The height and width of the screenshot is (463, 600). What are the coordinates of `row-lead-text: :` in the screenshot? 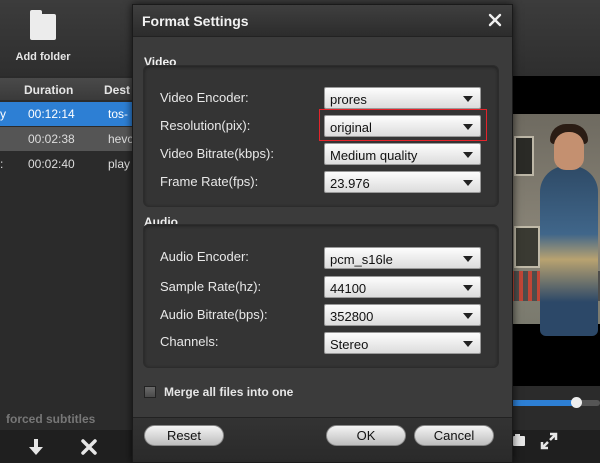 It's located at (2, 164).